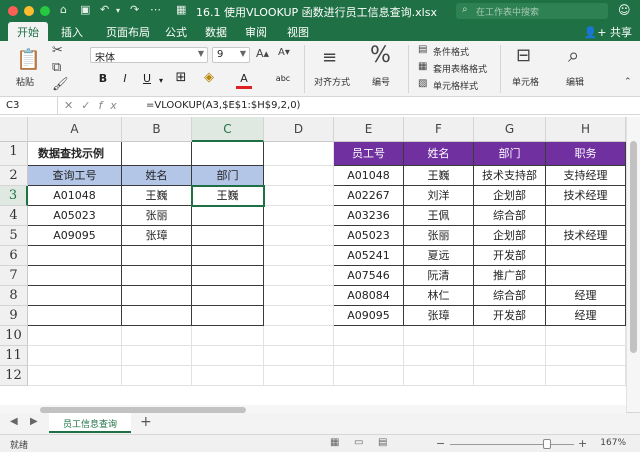 The height and width of the screenshot is (452, 640). I want to click on column-header-a: A, so click(75, 129).